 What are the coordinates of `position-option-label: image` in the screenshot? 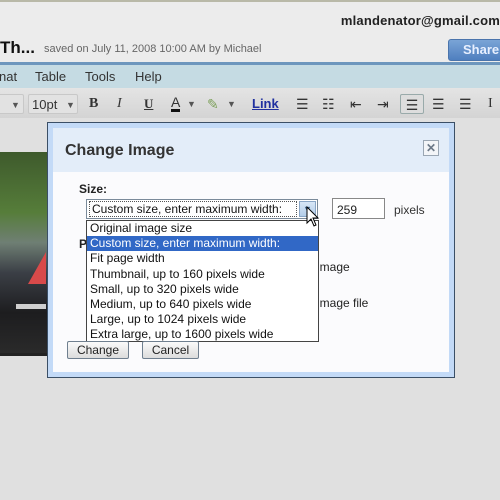 It's located at (333, 267).